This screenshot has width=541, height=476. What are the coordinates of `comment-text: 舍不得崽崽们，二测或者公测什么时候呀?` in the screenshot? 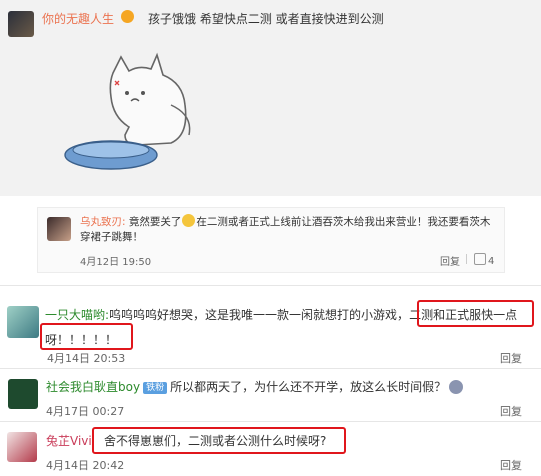 It's located at (215, 441).